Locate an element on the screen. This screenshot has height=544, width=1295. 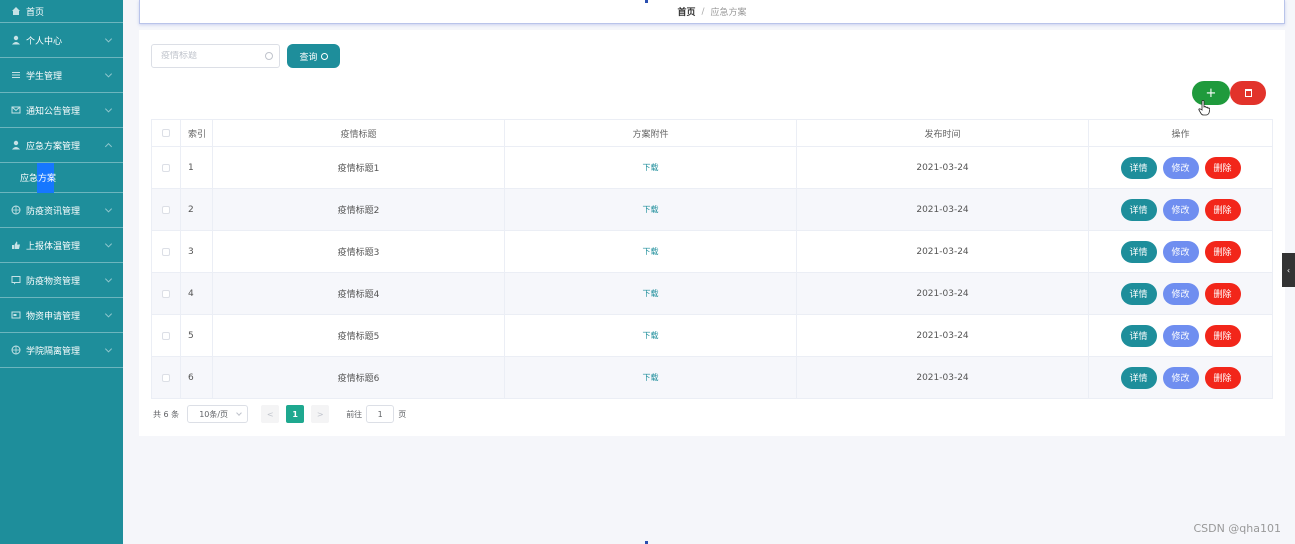
sidebar-item-label: 学院隔离管理 is located at coordinates (53, 351).